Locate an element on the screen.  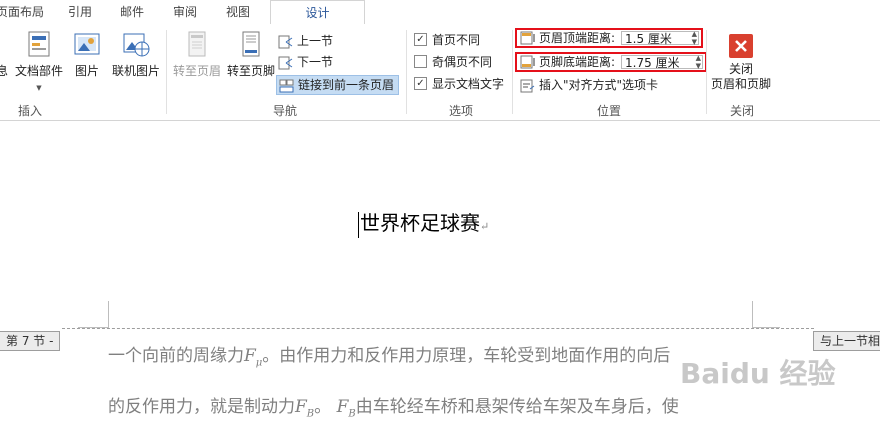
tab-mailings: 邮件 is located at coordinates (132, 12).